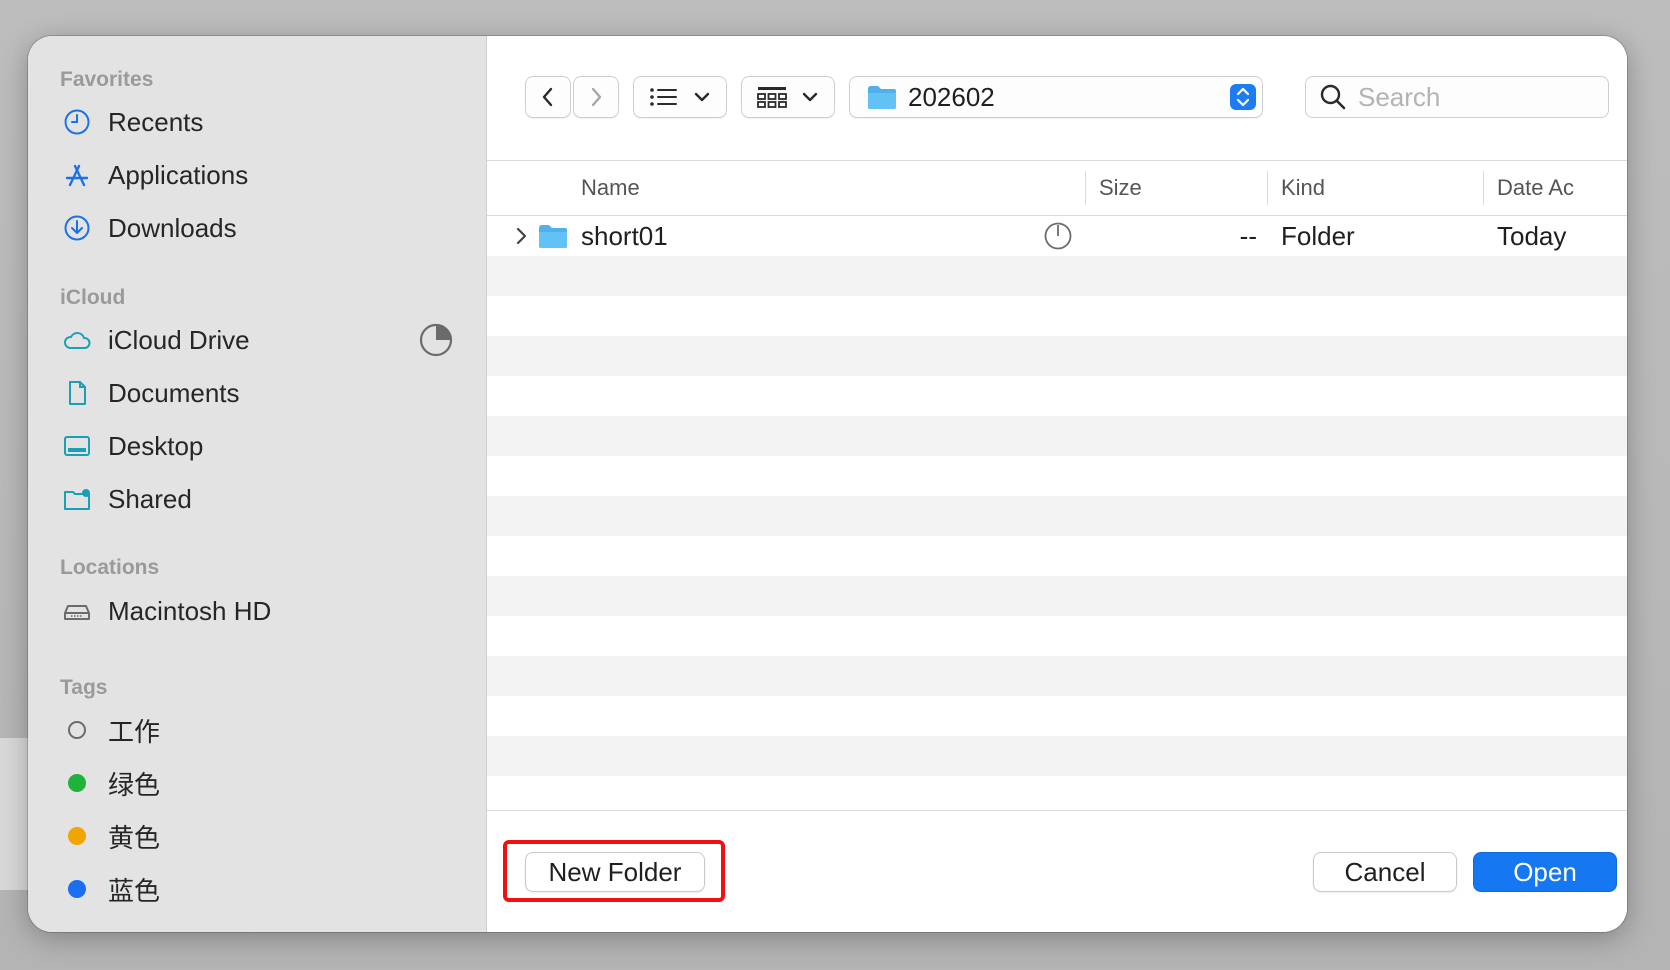  I want to click on applications-icon, so click(77, 175).